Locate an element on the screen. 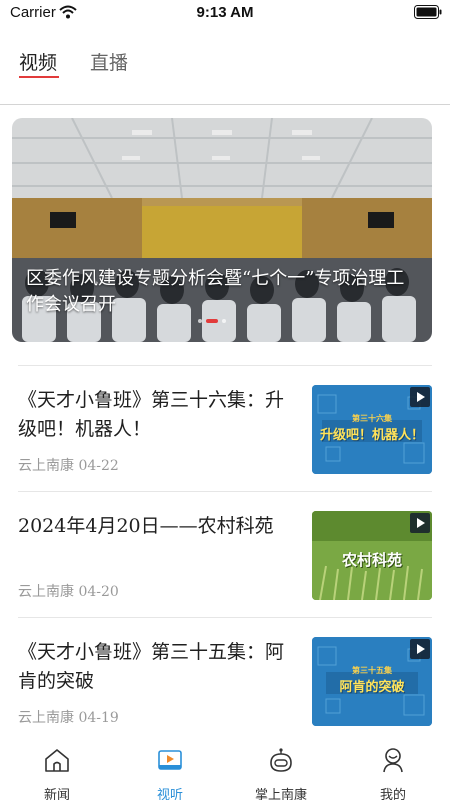 This screenshot has height=800, width=450. carousel-indicator is located at coordinates (223, 321).